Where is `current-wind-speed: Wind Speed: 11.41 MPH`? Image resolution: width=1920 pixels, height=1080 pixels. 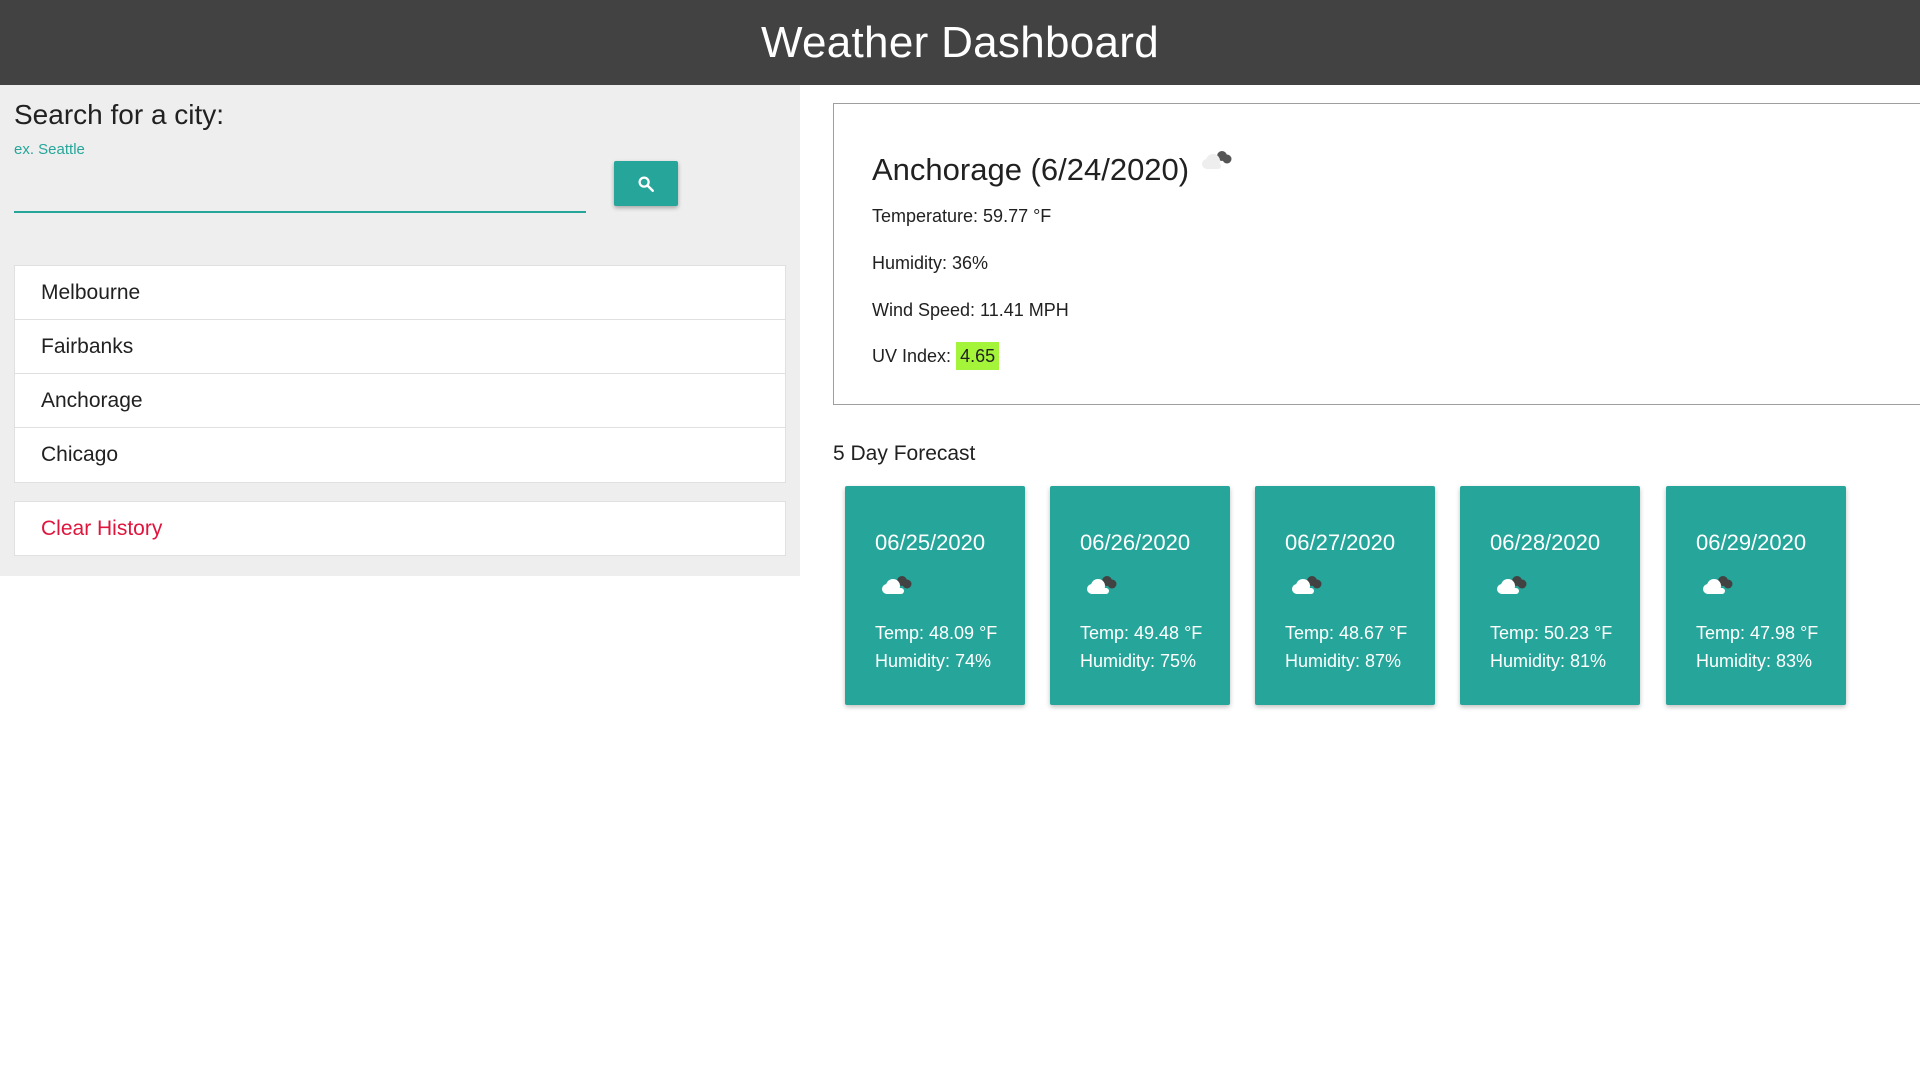
current-wind-speed: Wind Speed: 11.41 MPH is located at coordinates (970, 310).